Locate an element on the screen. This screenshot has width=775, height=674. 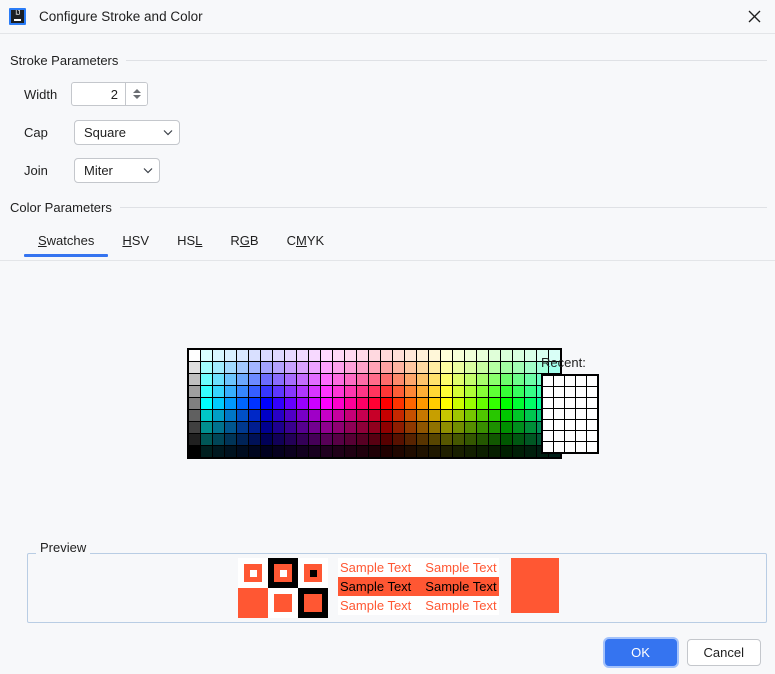
swatch-grid is located at coordinates (374, 403).